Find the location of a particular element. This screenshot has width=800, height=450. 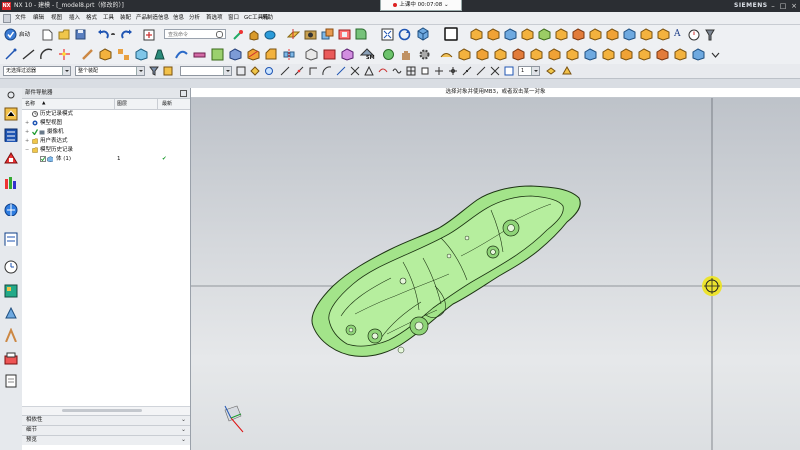

maximize-button: □ is located at coordinates (783, 6).